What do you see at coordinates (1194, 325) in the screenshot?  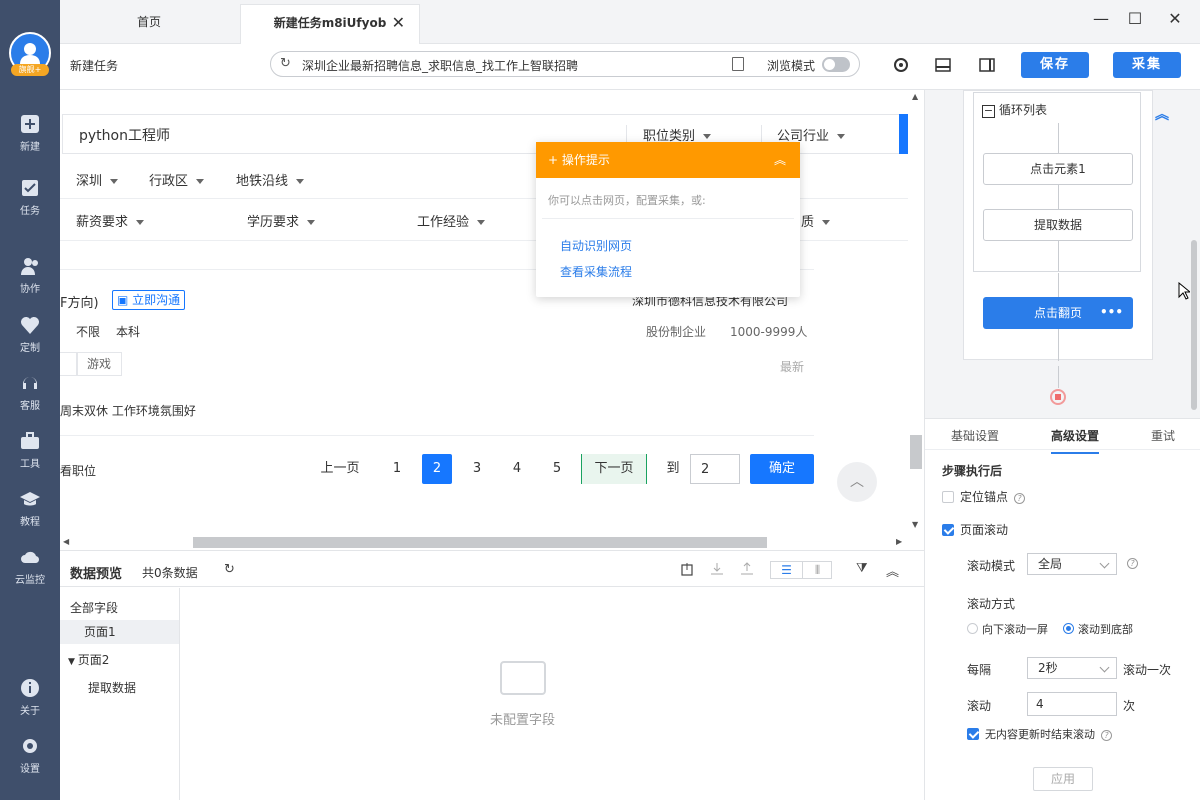 I see `panel-scrollbar` at bounding box center [1194, 325].